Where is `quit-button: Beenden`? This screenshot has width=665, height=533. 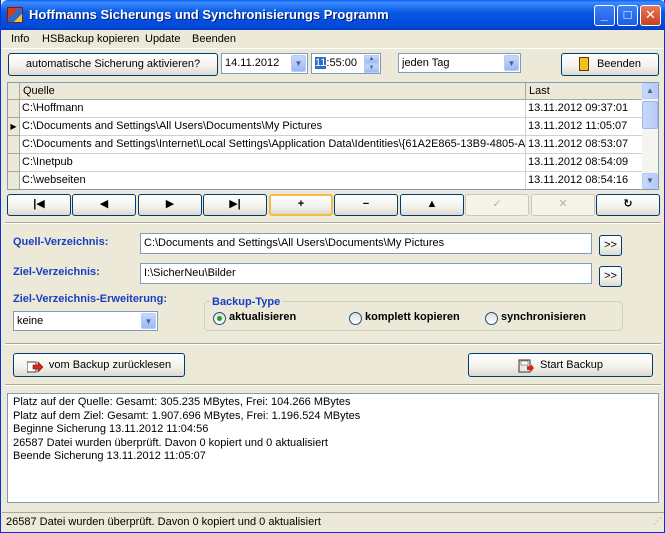 quit-button: Beenden is located at coordinates (610, 64).